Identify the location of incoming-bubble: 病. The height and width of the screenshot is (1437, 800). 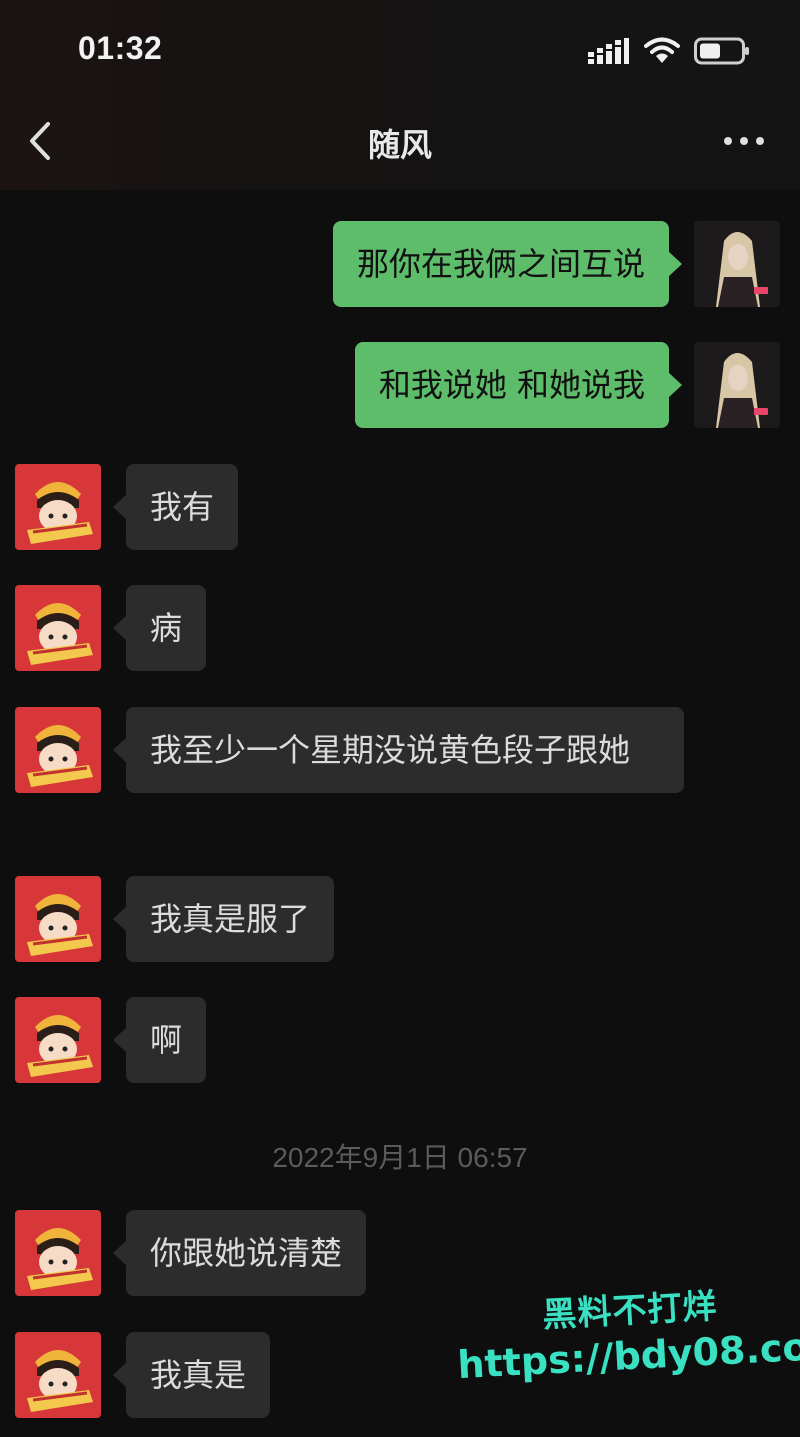
(159, 628).